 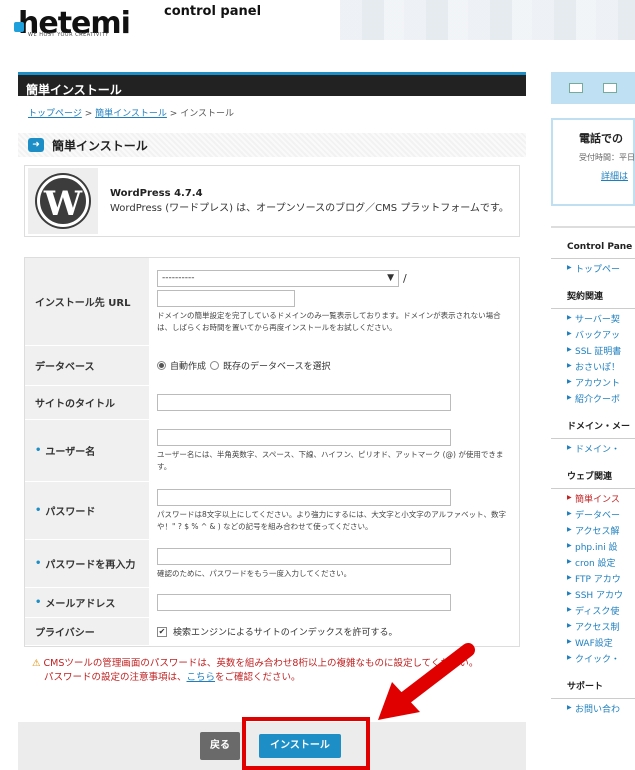 I want to click on password-label: パスワード, so click(x=70, y=512).